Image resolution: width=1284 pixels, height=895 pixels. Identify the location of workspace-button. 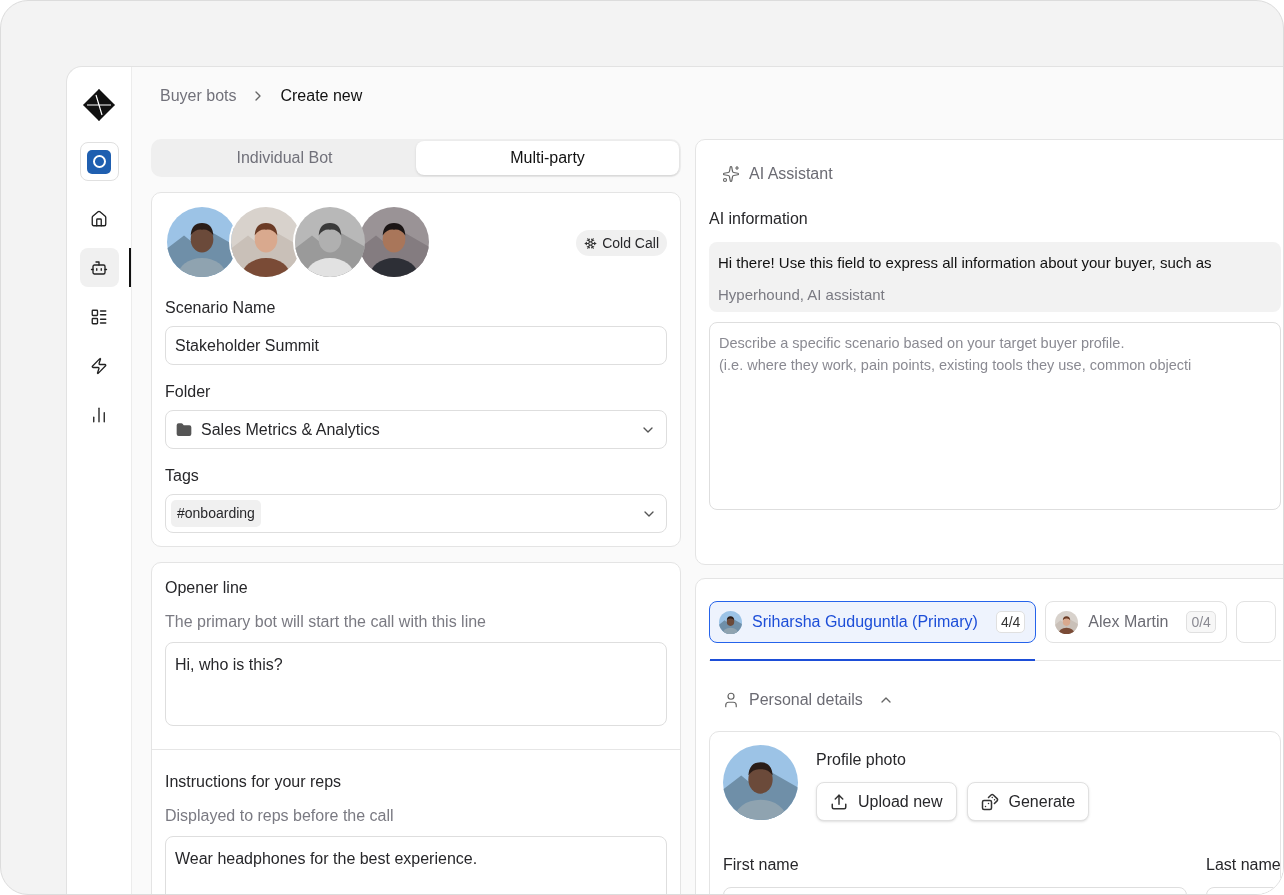
(99, 161).